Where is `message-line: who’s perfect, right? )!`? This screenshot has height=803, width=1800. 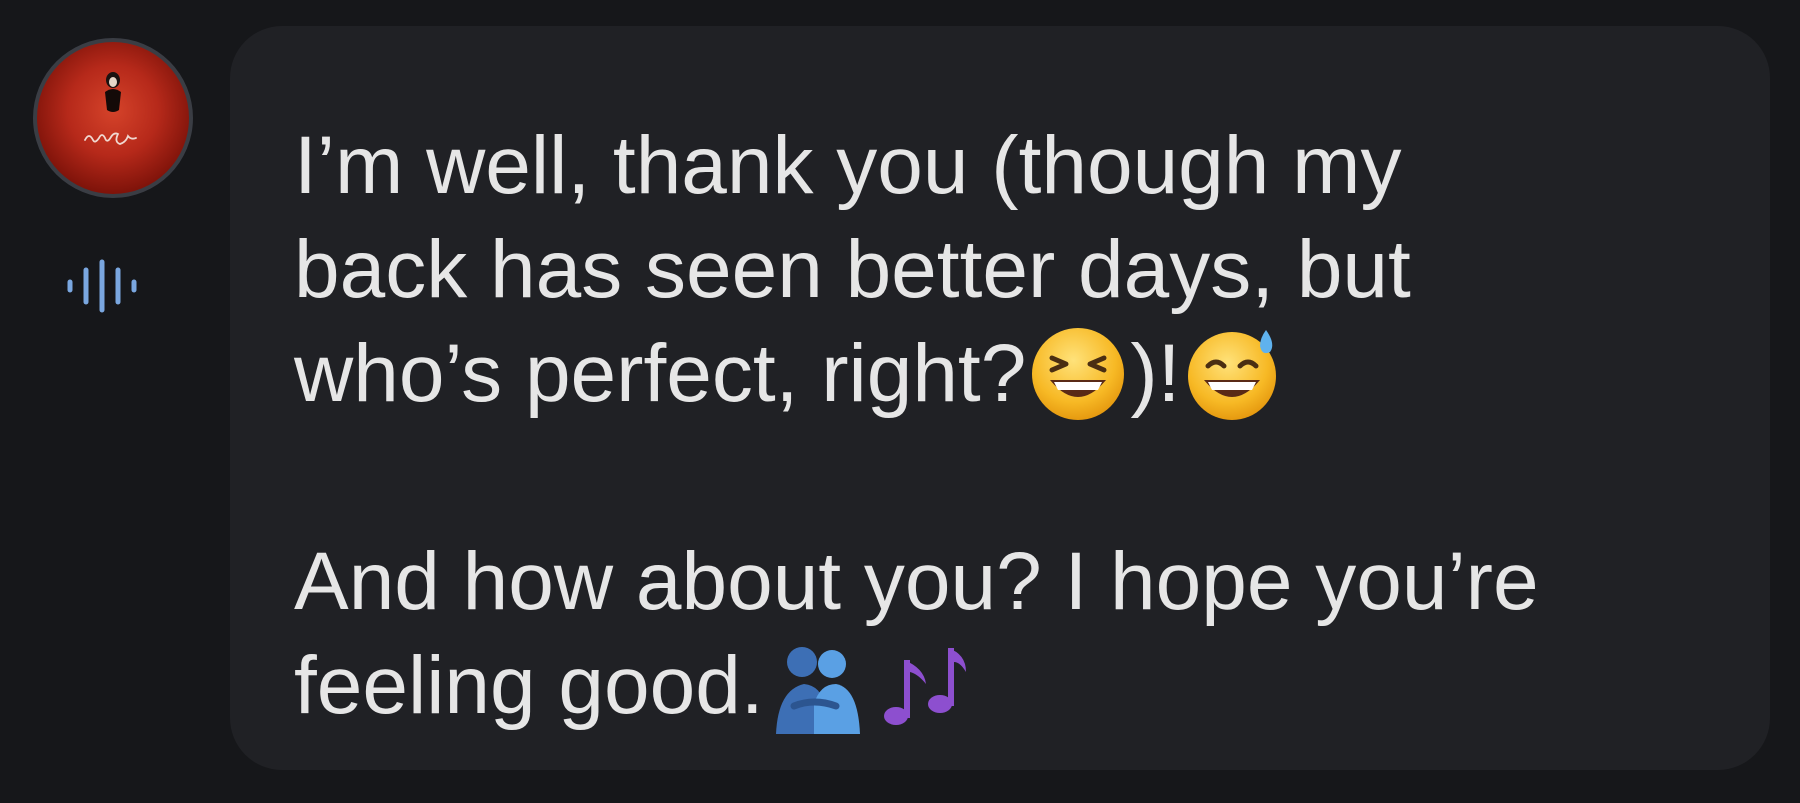 message-line: who’s perfect, right? )! is located at coordinates (1002, 374).